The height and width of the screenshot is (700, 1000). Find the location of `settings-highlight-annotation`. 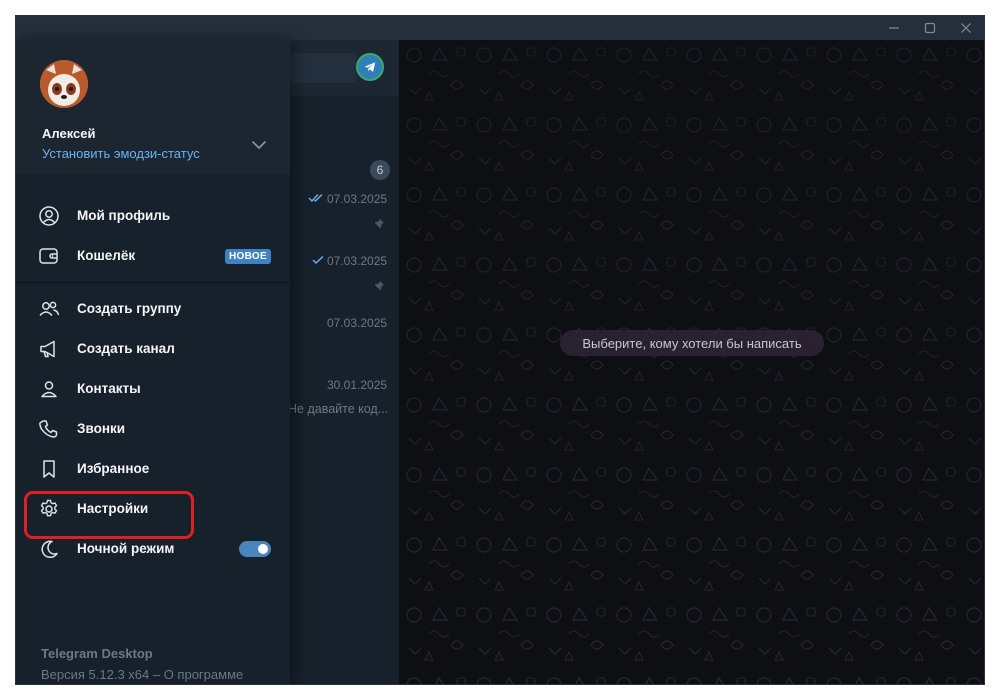

settings-highlight-annotation is located at coordinates (109, 515).